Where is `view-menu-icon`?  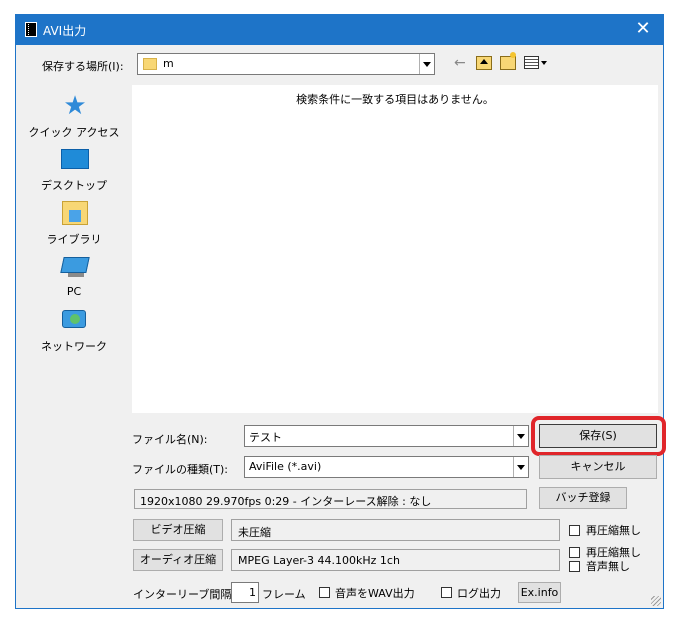
view-menu-icon is located at coordinates (531, 62).